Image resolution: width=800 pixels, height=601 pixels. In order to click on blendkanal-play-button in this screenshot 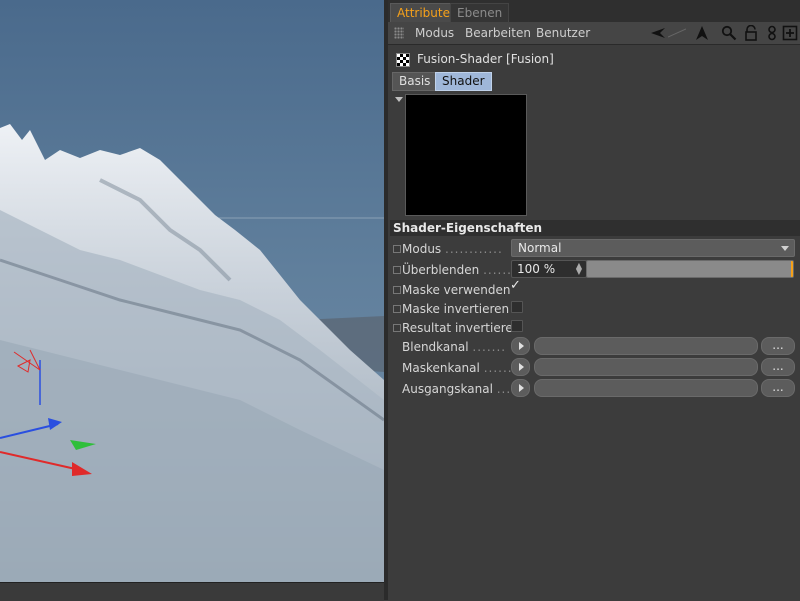, I will do `click(520, 346)`.